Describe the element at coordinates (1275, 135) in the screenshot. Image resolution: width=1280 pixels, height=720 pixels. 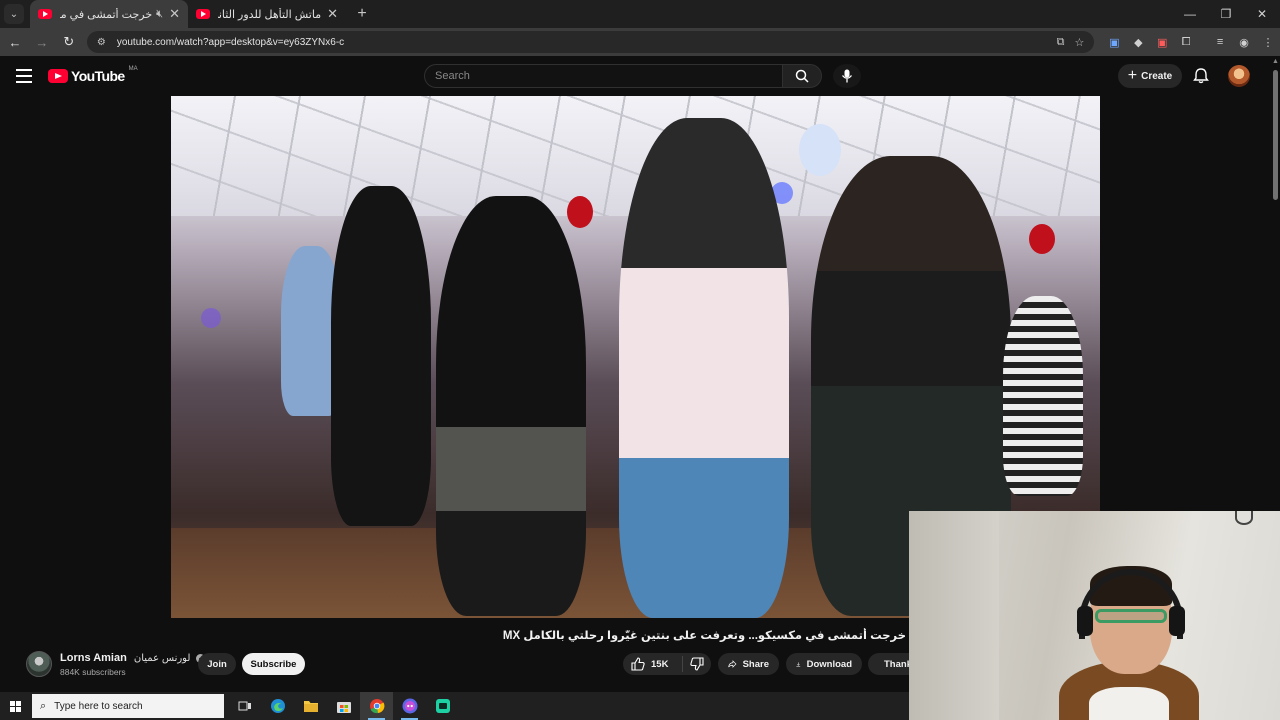
I see `scrollbar-thumb` at that location.